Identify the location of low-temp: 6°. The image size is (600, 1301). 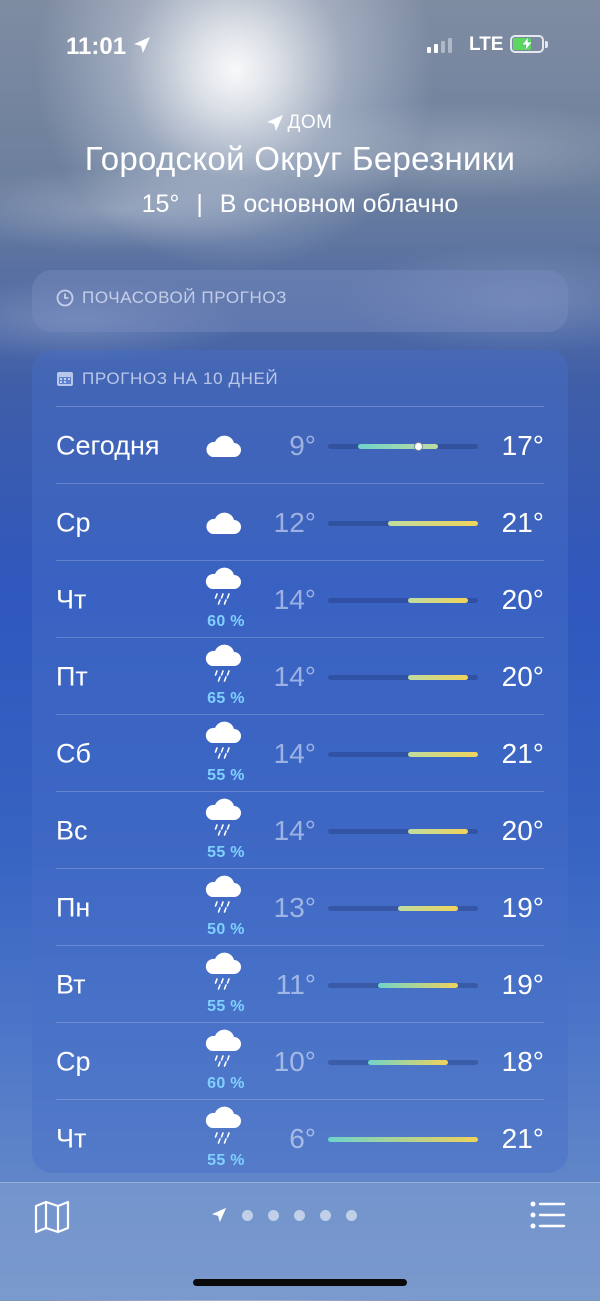
(302, 1138).